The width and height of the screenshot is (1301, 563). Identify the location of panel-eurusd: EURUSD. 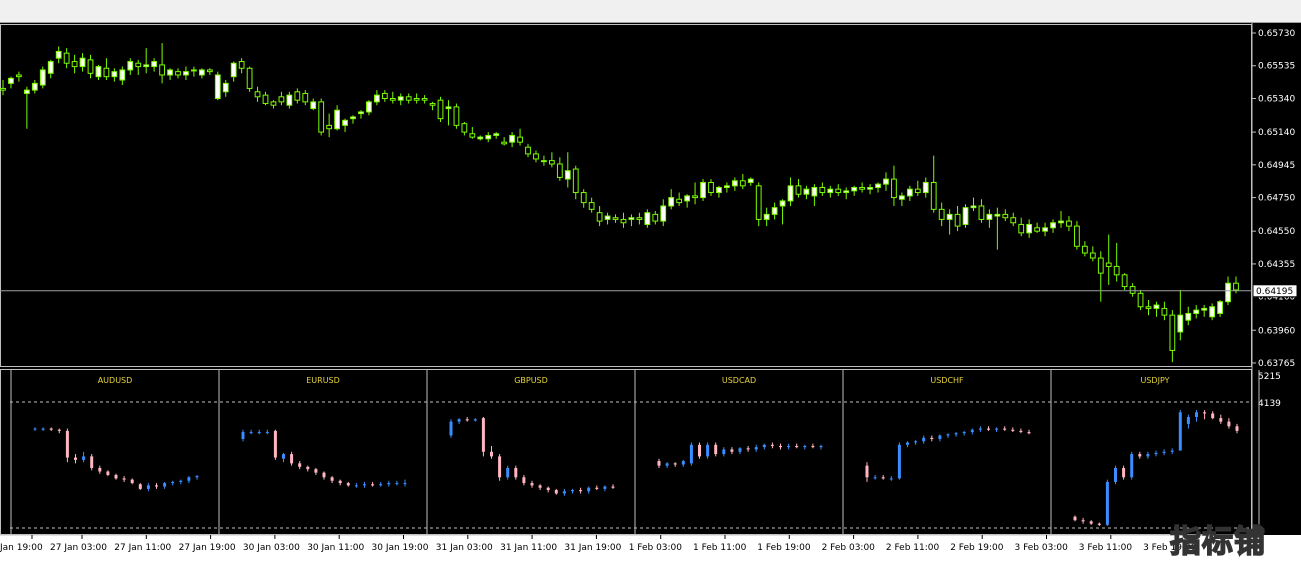
(334, 452).